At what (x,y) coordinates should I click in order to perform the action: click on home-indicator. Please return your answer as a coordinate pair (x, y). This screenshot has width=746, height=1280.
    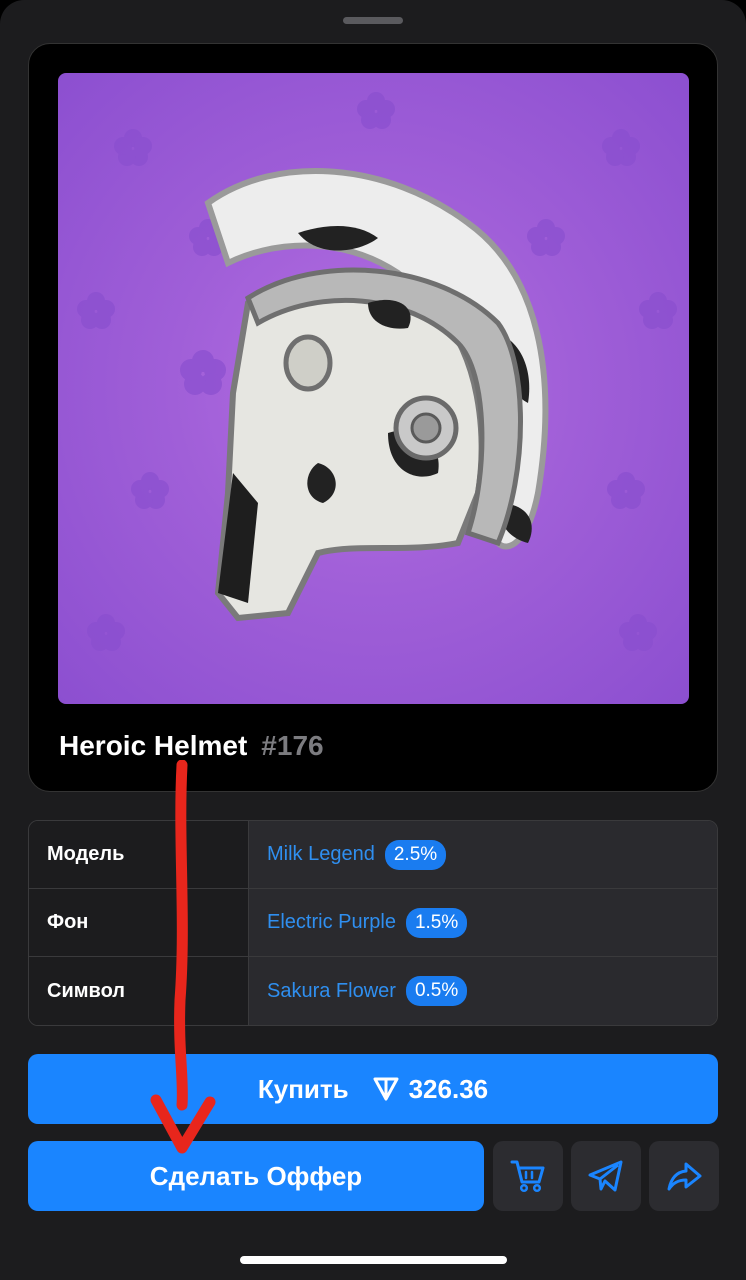
    Looking at the image, I should click on (373, 1260).